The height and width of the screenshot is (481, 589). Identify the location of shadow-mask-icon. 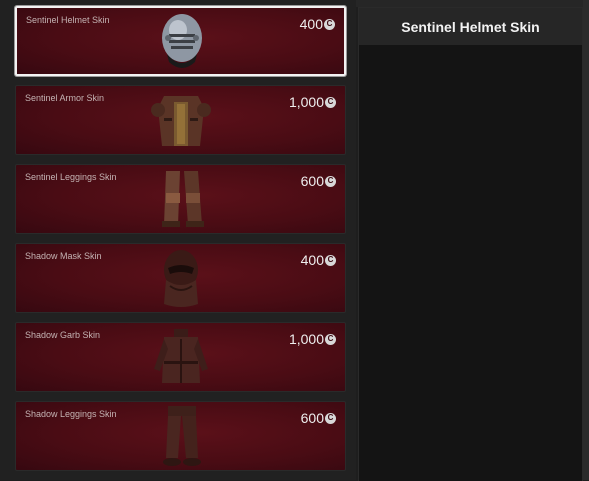
(181, 278).